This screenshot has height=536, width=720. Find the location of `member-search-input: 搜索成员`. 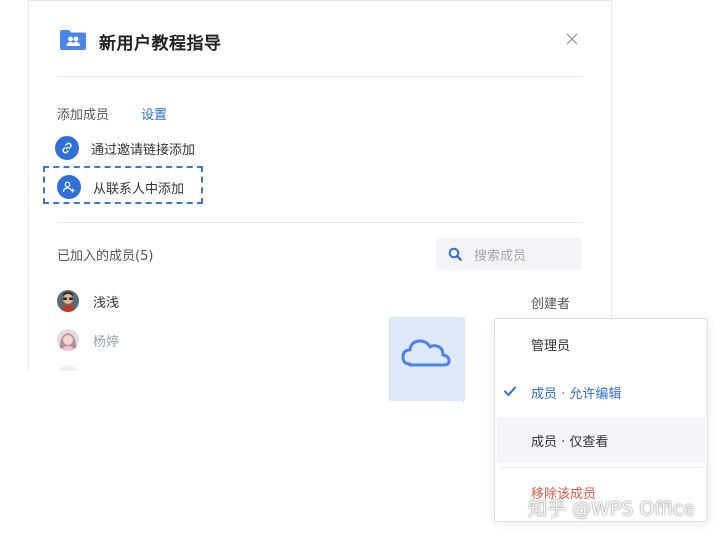

member-search-input: 搜索成员 is located at coordinates (509, 254).